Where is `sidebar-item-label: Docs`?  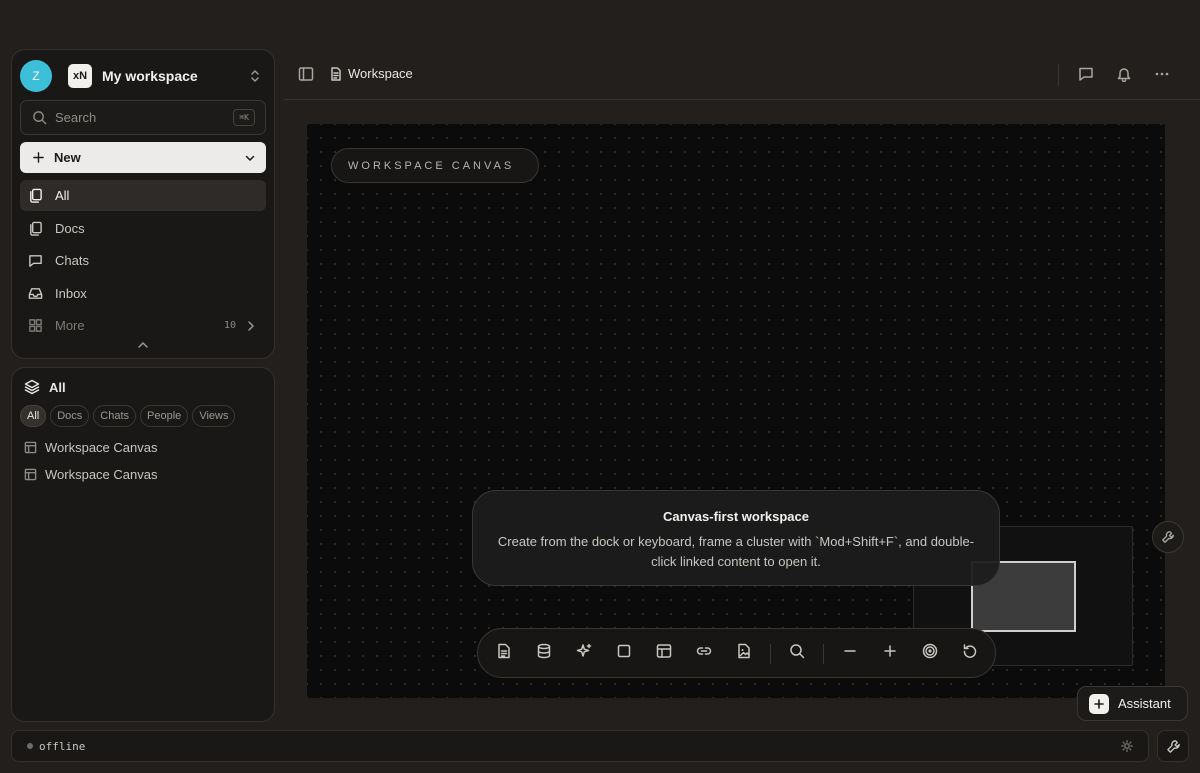
sidebar-item-label: Docs is located at coordinates (70, 228).